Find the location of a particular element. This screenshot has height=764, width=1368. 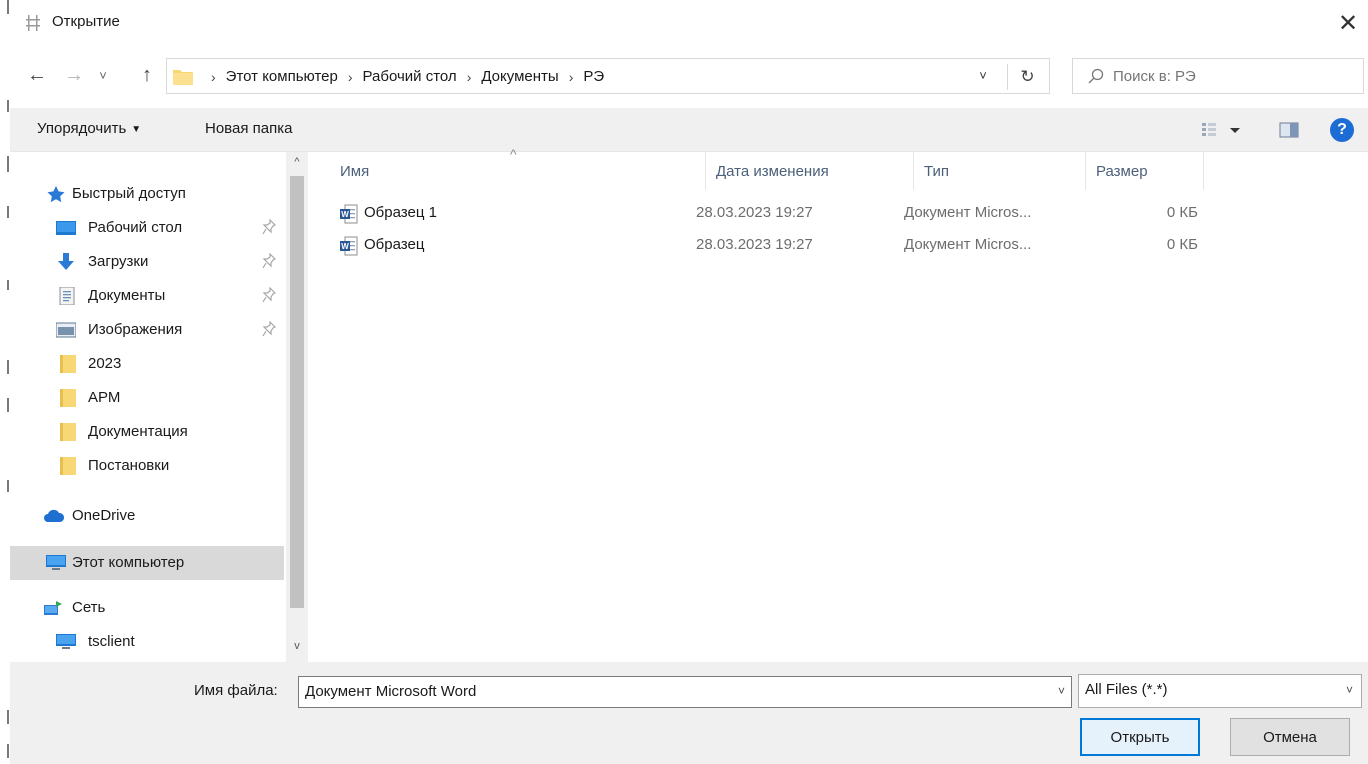

sidebar-item-documentation: Документация is located at coordinates (147, 432).